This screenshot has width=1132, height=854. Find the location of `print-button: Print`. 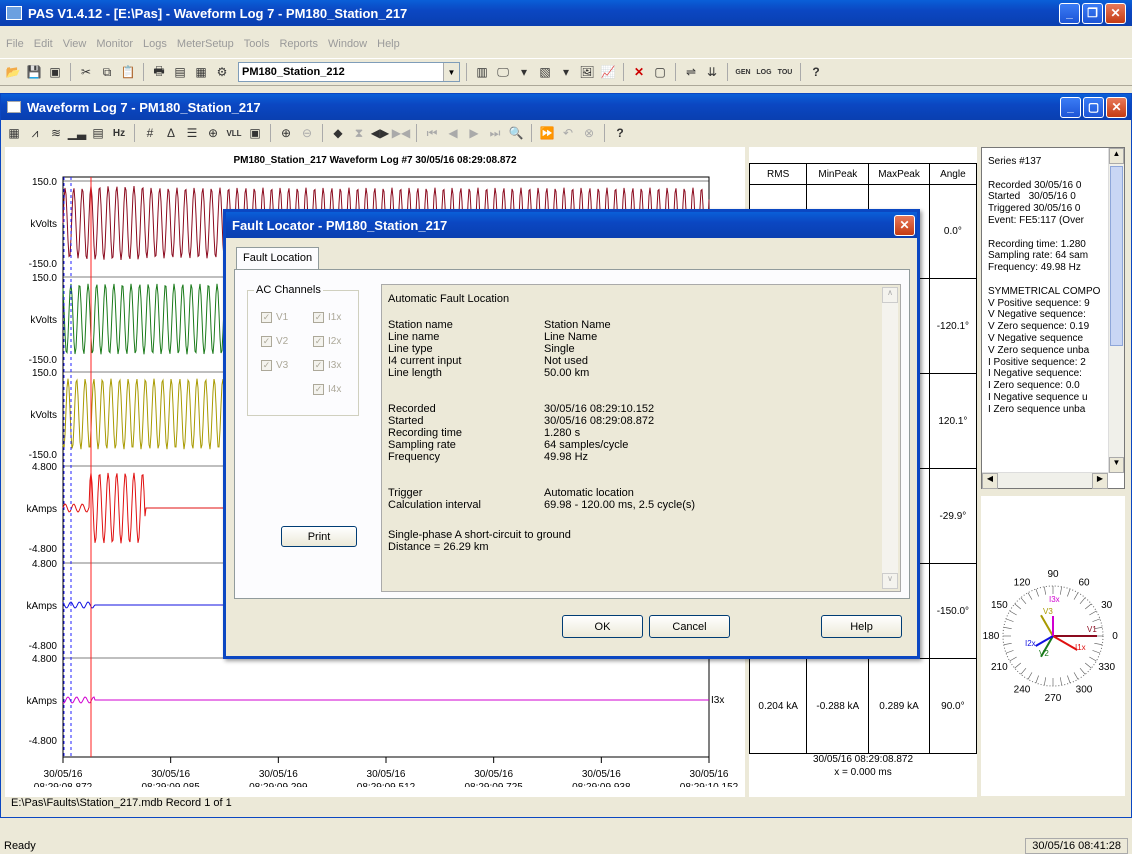

print-button: Print is located at coordinates (319, 536).